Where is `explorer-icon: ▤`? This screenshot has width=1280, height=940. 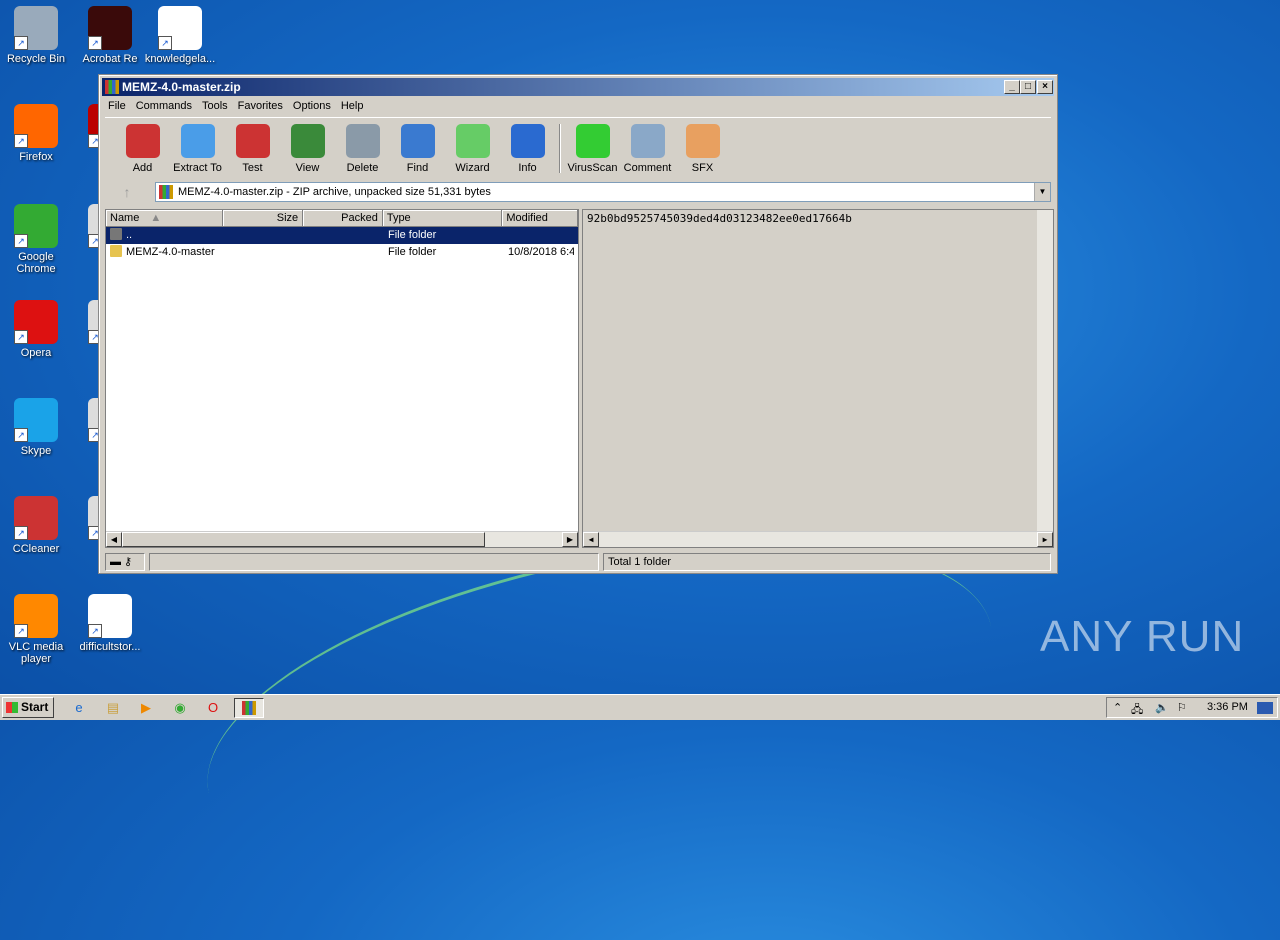
explorer-icon: ▤ is located at coordinates (113, 708).